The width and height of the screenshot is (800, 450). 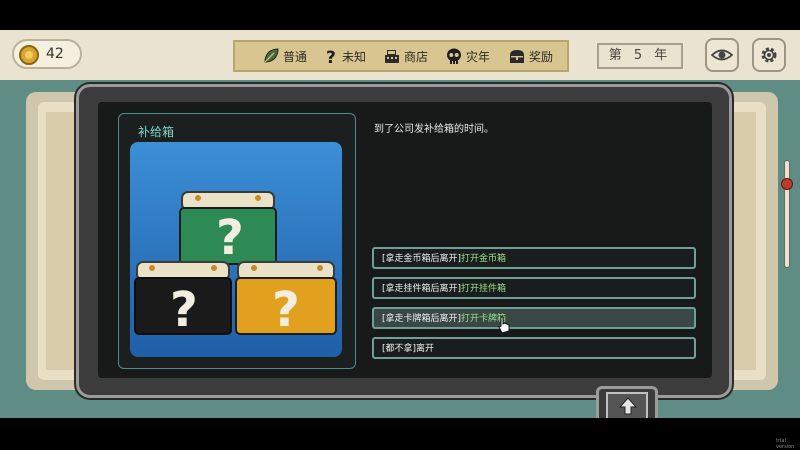 I want to click on skull-icon, so click(x=454, y=56).